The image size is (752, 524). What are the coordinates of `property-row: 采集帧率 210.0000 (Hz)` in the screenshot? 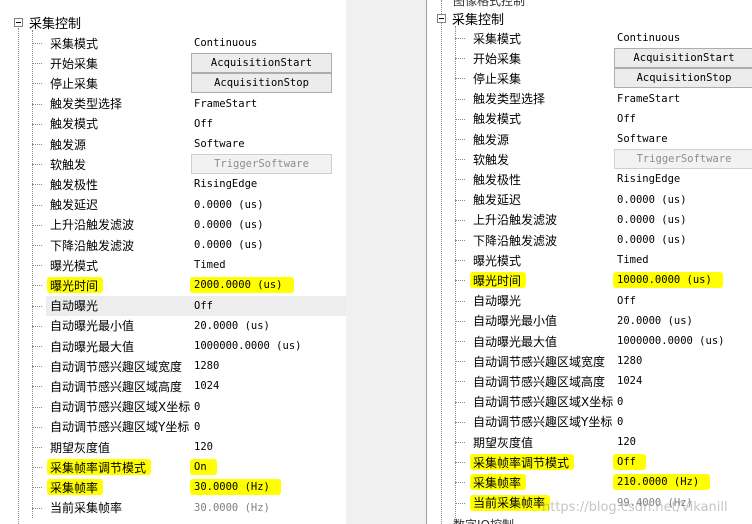 It's located at (589, 482).